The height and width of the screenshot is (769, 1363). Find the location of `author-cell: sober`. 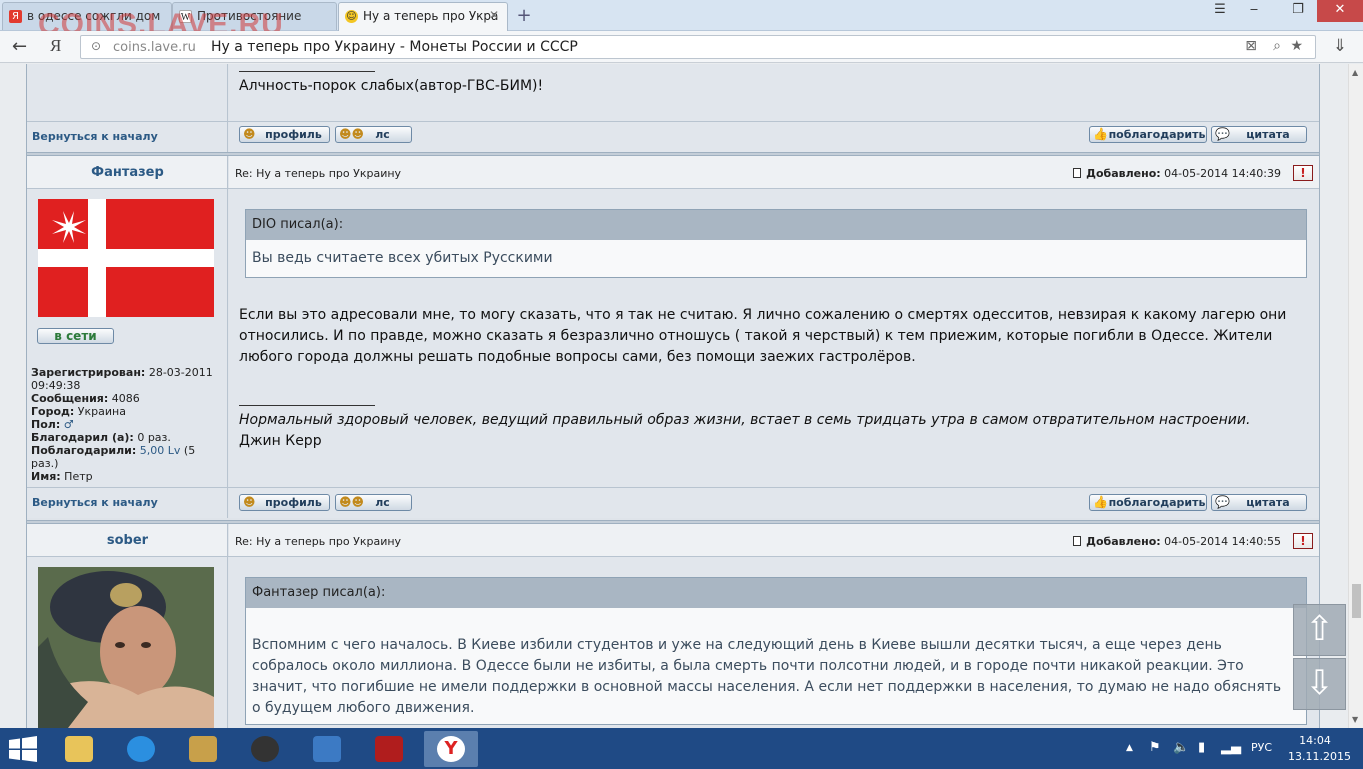

author-cell: sober is located at coordinates (127, 540).